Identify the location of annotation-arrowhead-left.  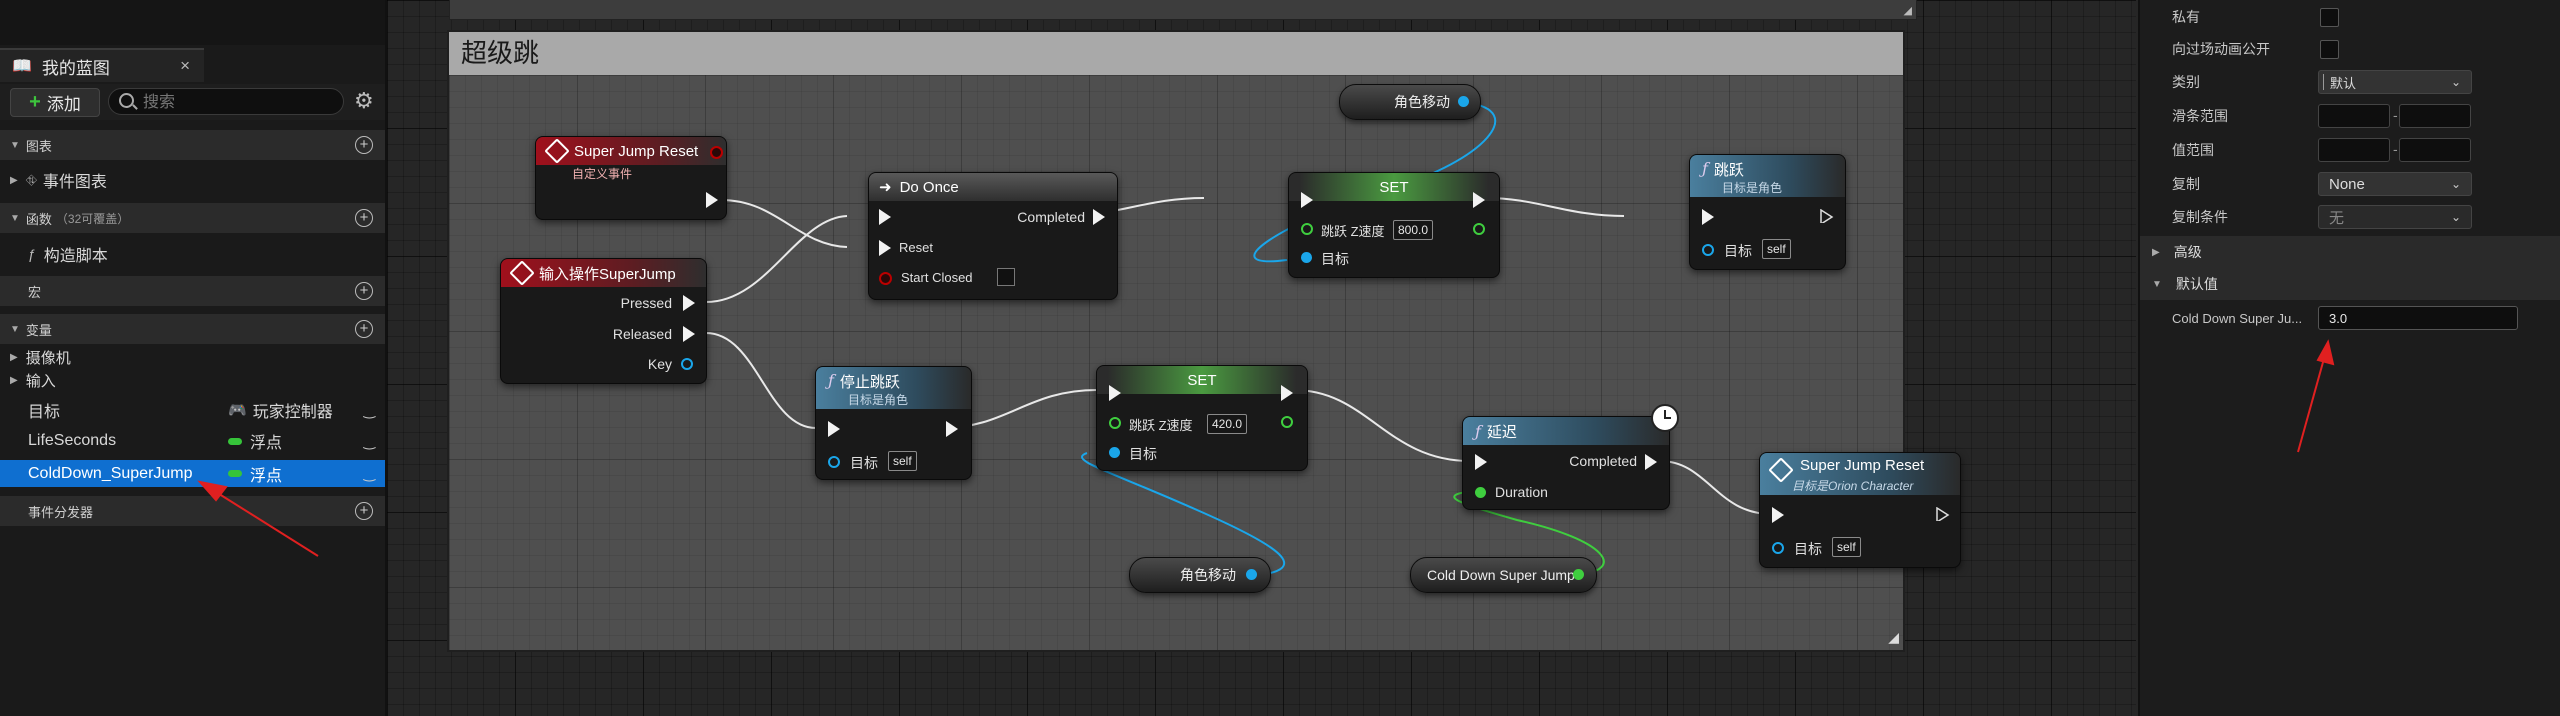
(212, 491).